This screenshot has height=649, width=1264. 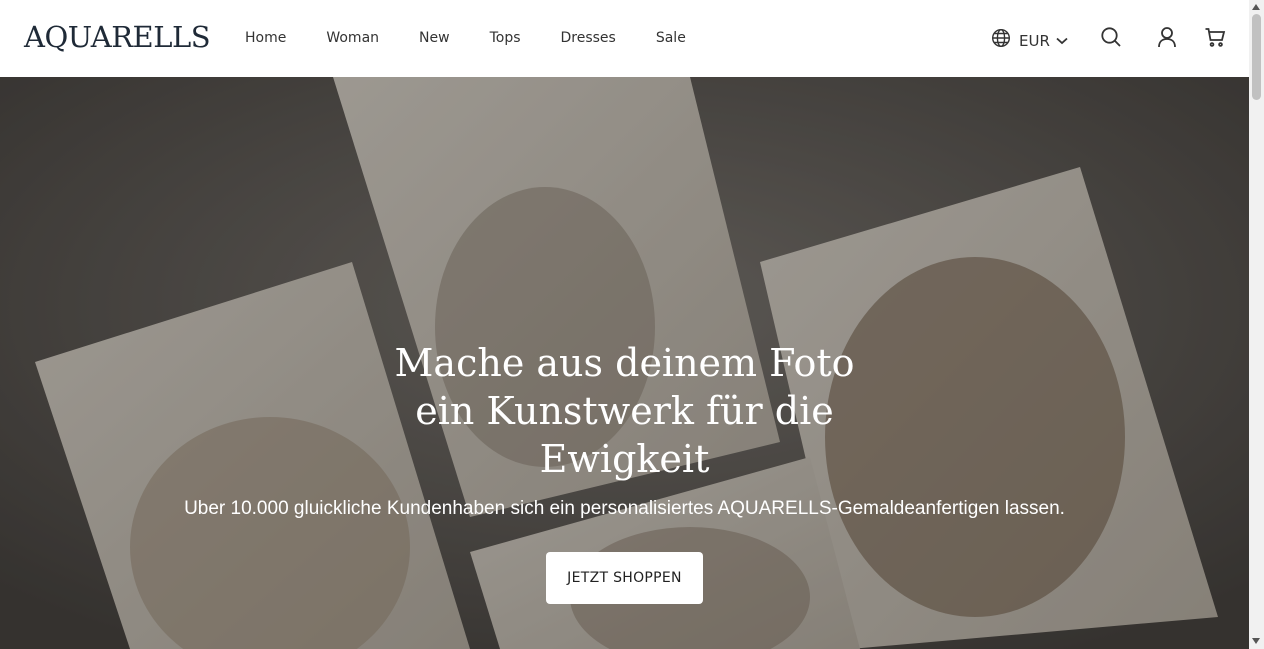 What do you see at coordinates (1034, 40) in the screenshot?
I see `currency-label: EUR` at bounding box center [1034, 40].